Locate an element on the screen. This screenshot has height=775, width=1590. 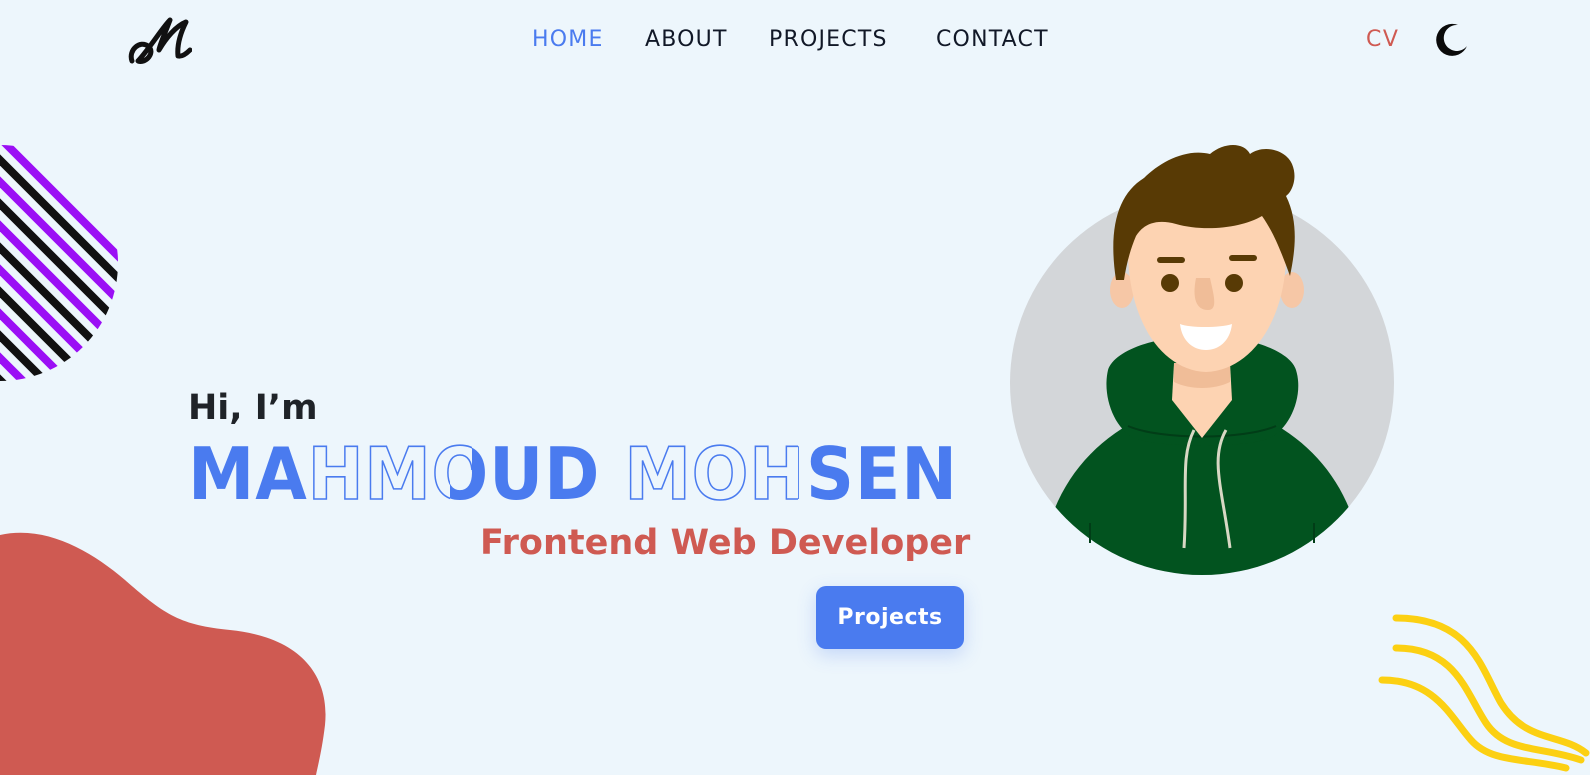
greeting: Hi, I’m is located at coordinates (253, 408).